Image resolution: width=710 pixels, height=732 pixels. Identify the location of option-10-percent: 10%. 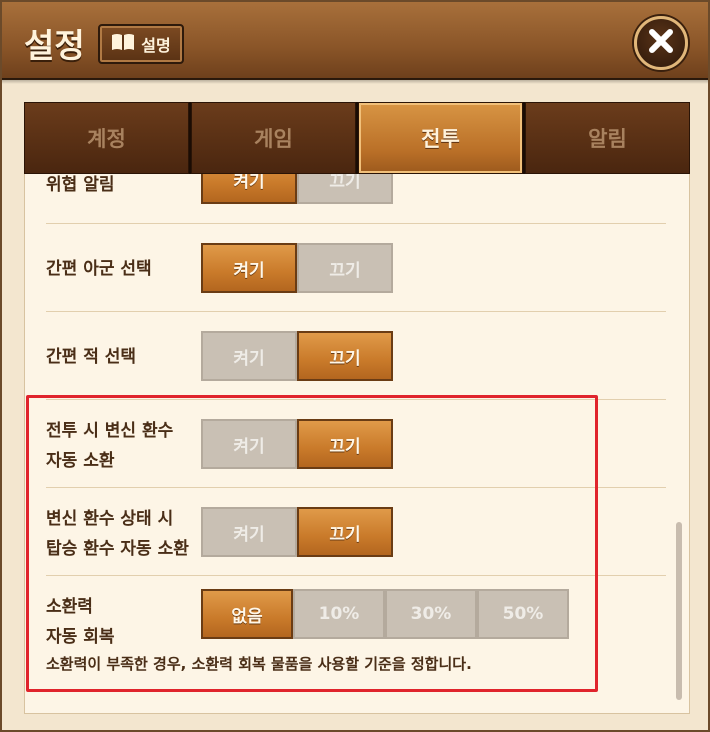
(339, 614).